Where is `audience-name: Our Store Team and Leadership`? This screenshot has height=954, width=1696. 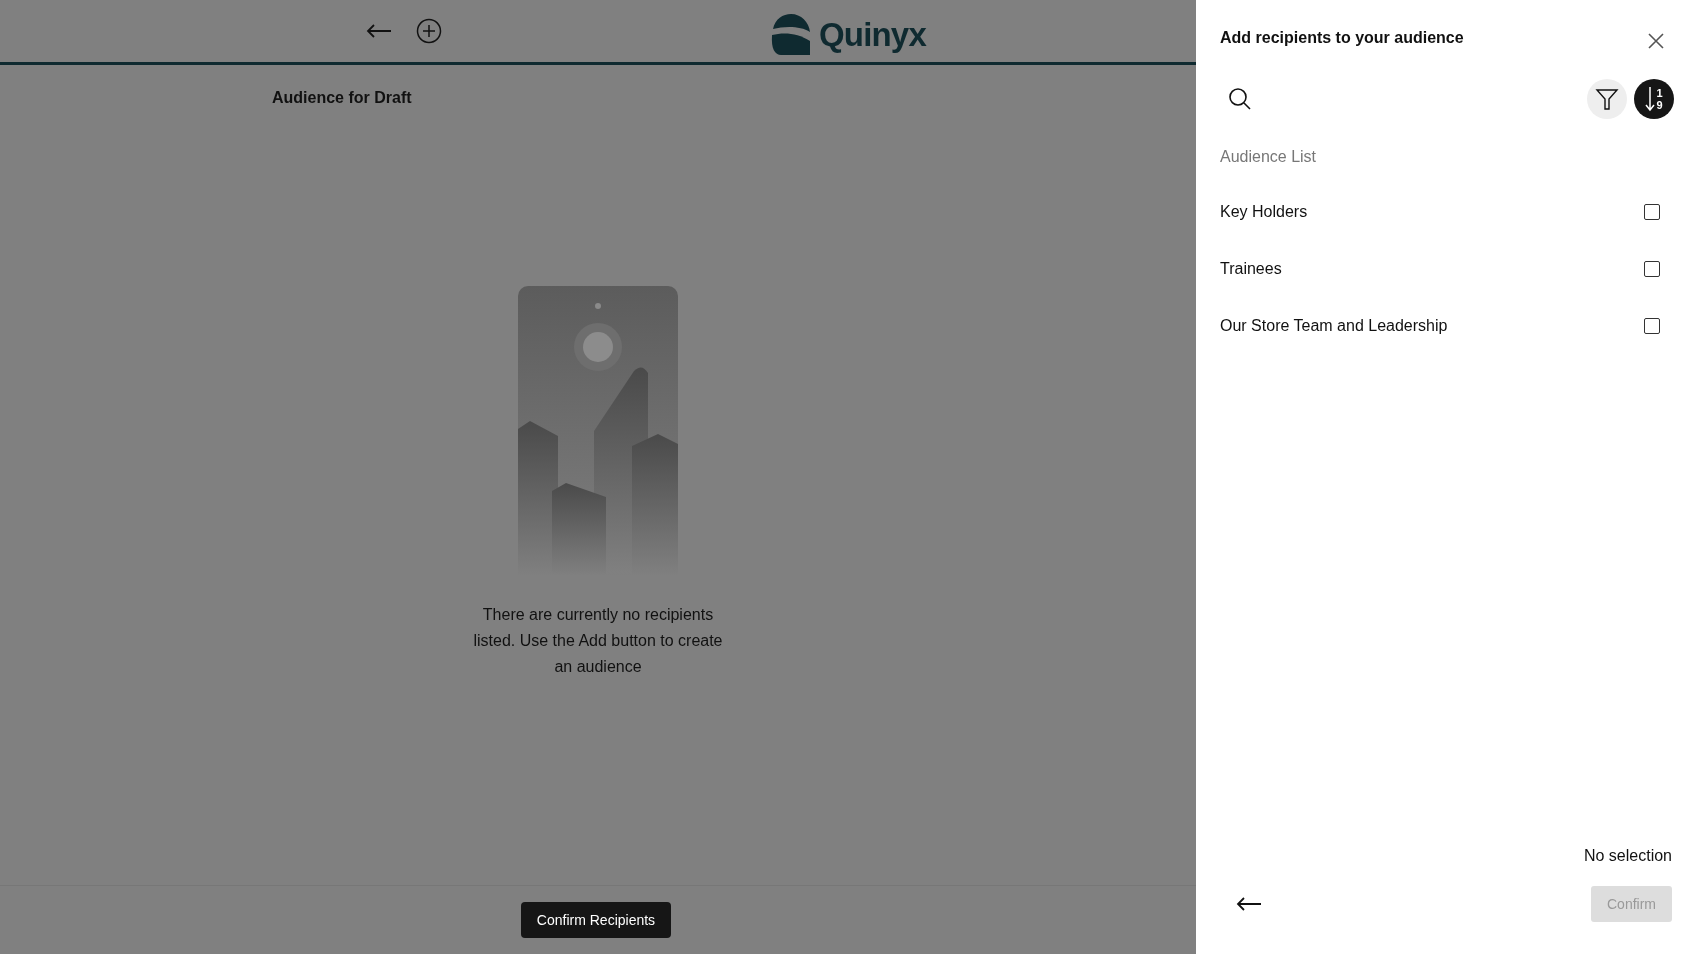
audience-name: Our Store Team and Leadership is located at coordinates (1334, 325).